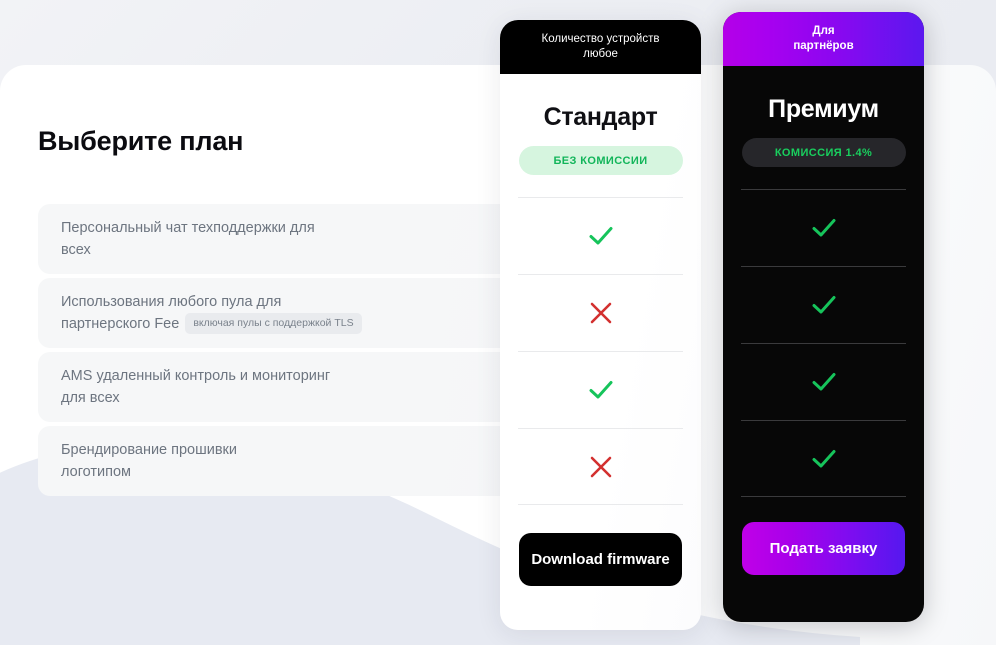  What do you see at coordinates (90, 398) in the screenshot?
I see `feature-line-2: для всех` at bounding box center [90, 398].